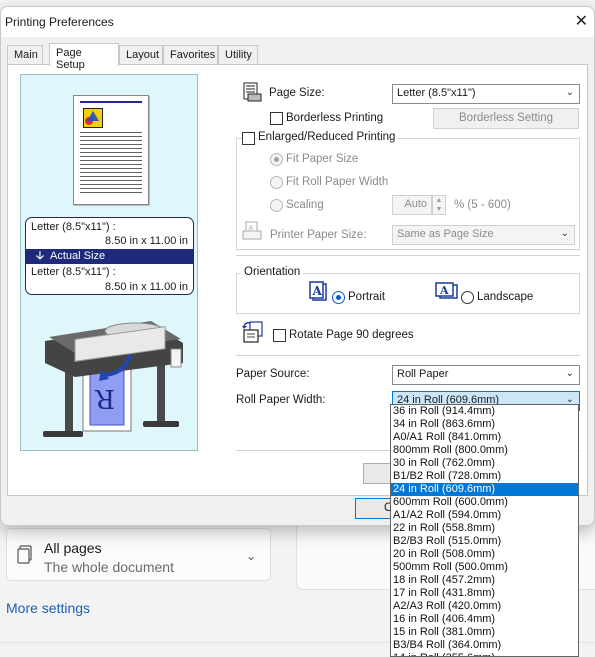 The width and height of the screenshot is (595, 657). I want to click on tab-favorites: Favorites, so click(190, 55).